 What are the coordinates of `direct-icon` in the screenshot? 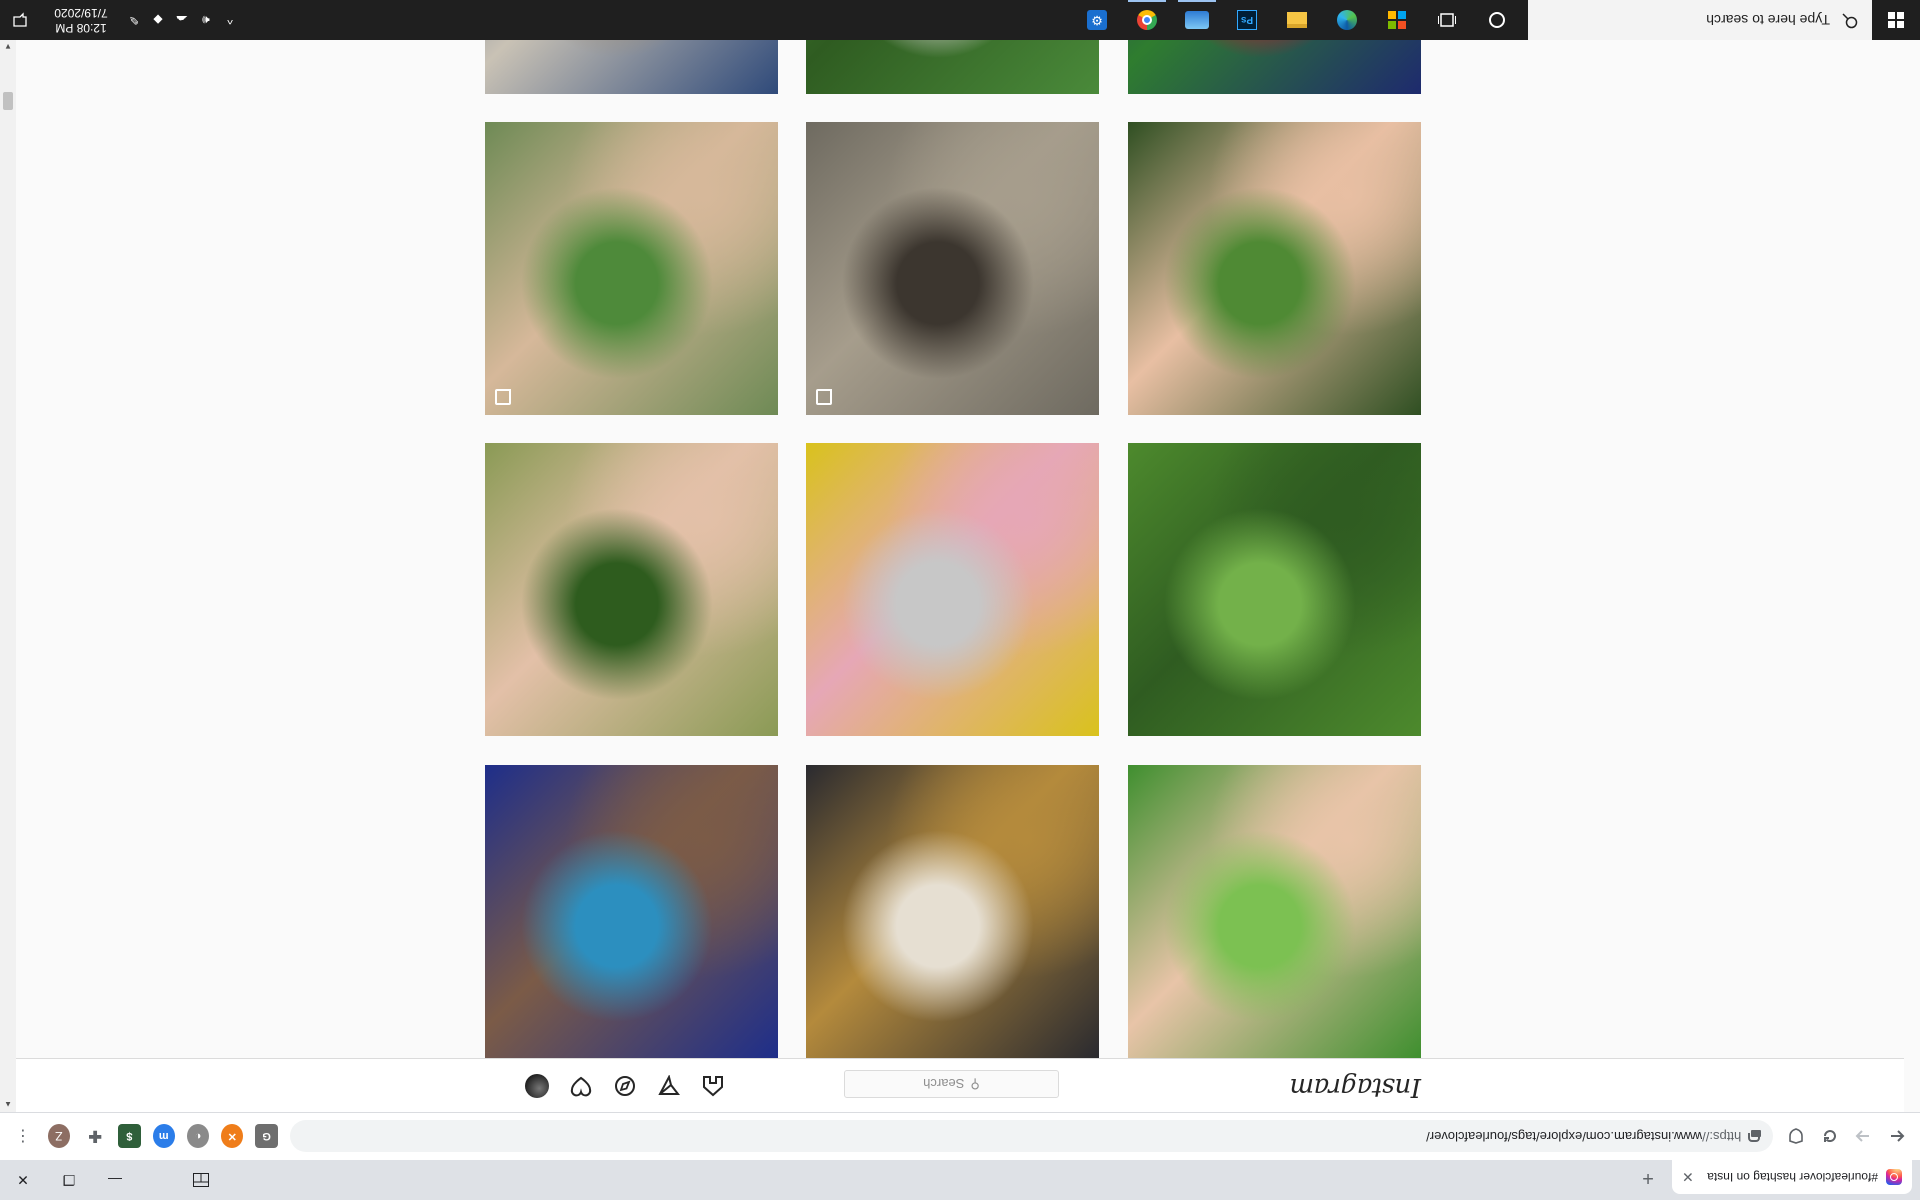 It's located at (669, 1086).